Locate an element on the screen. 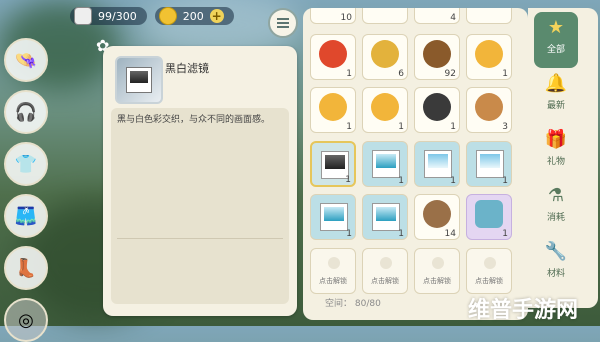 Image resolution: width=600 pixels, height=342 pixels. item-count: 3 is located at coordinates (505, 127).